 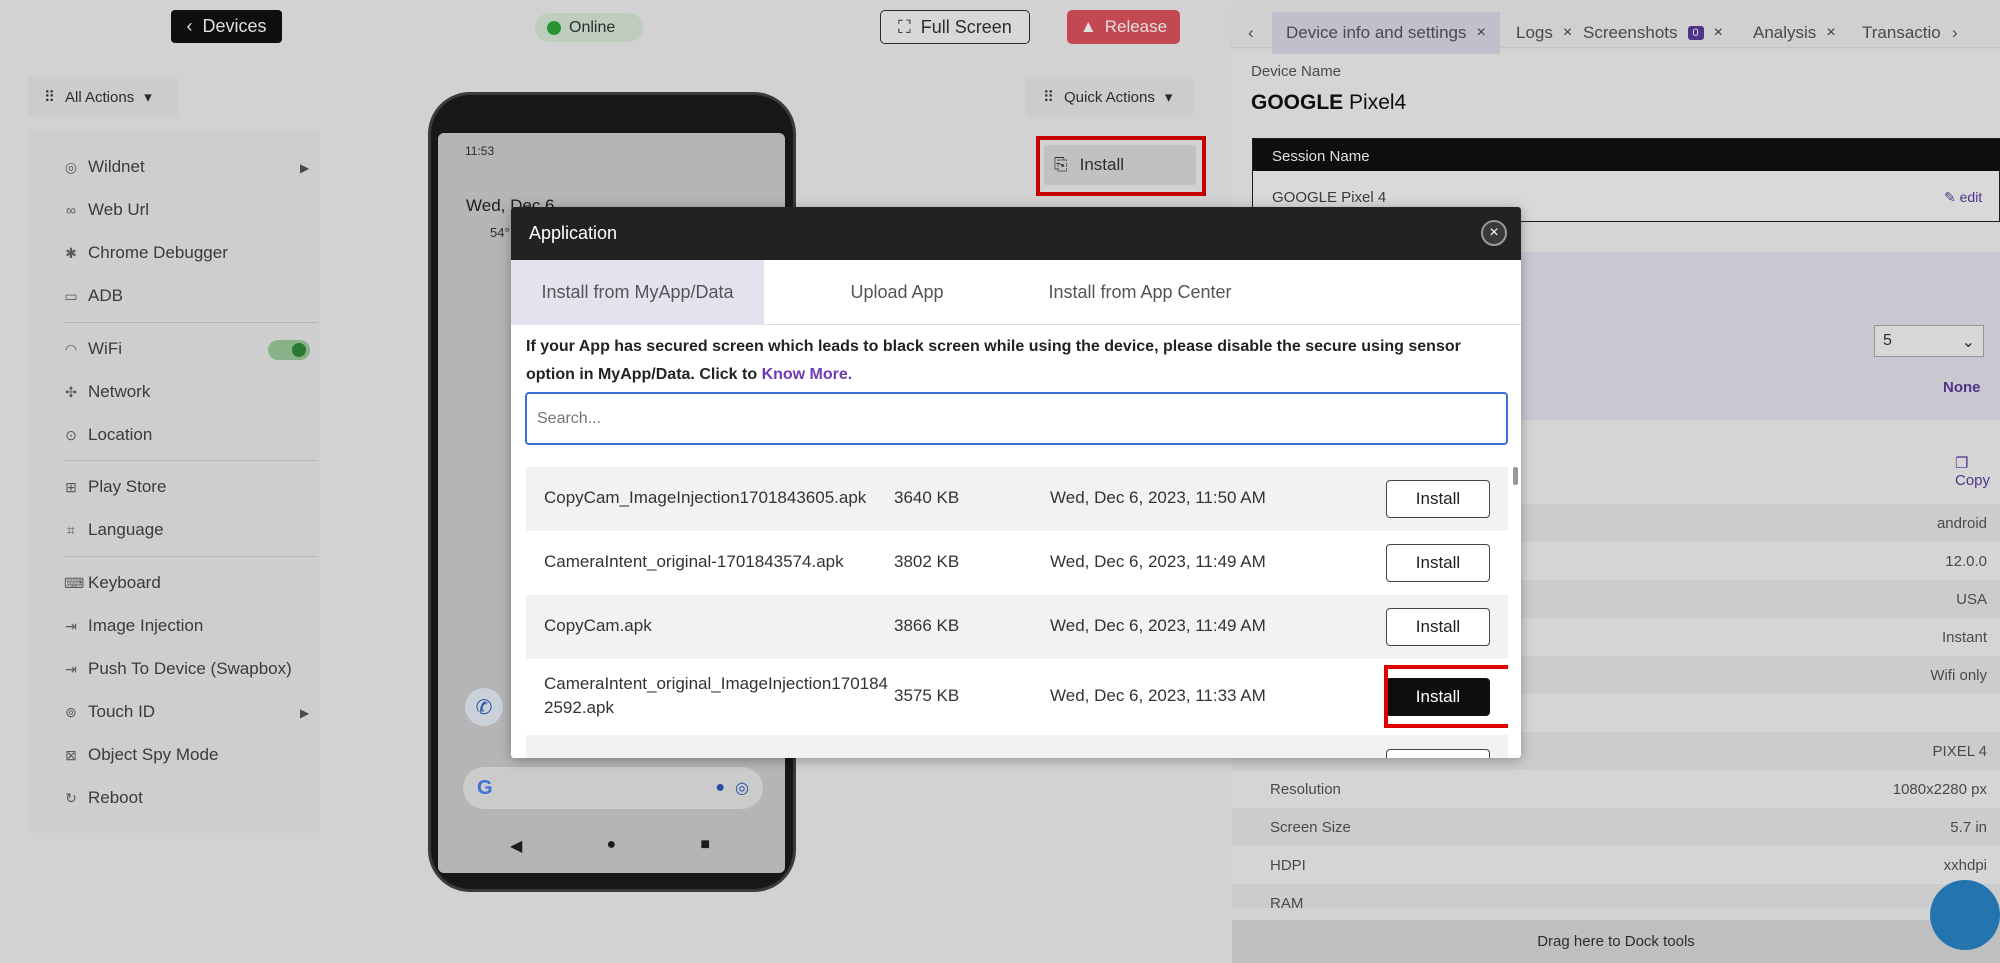 What do you see at coordinates (1446, 696) in the screenshot?
I see `highlight-box` at bounding box center [1446, 696].